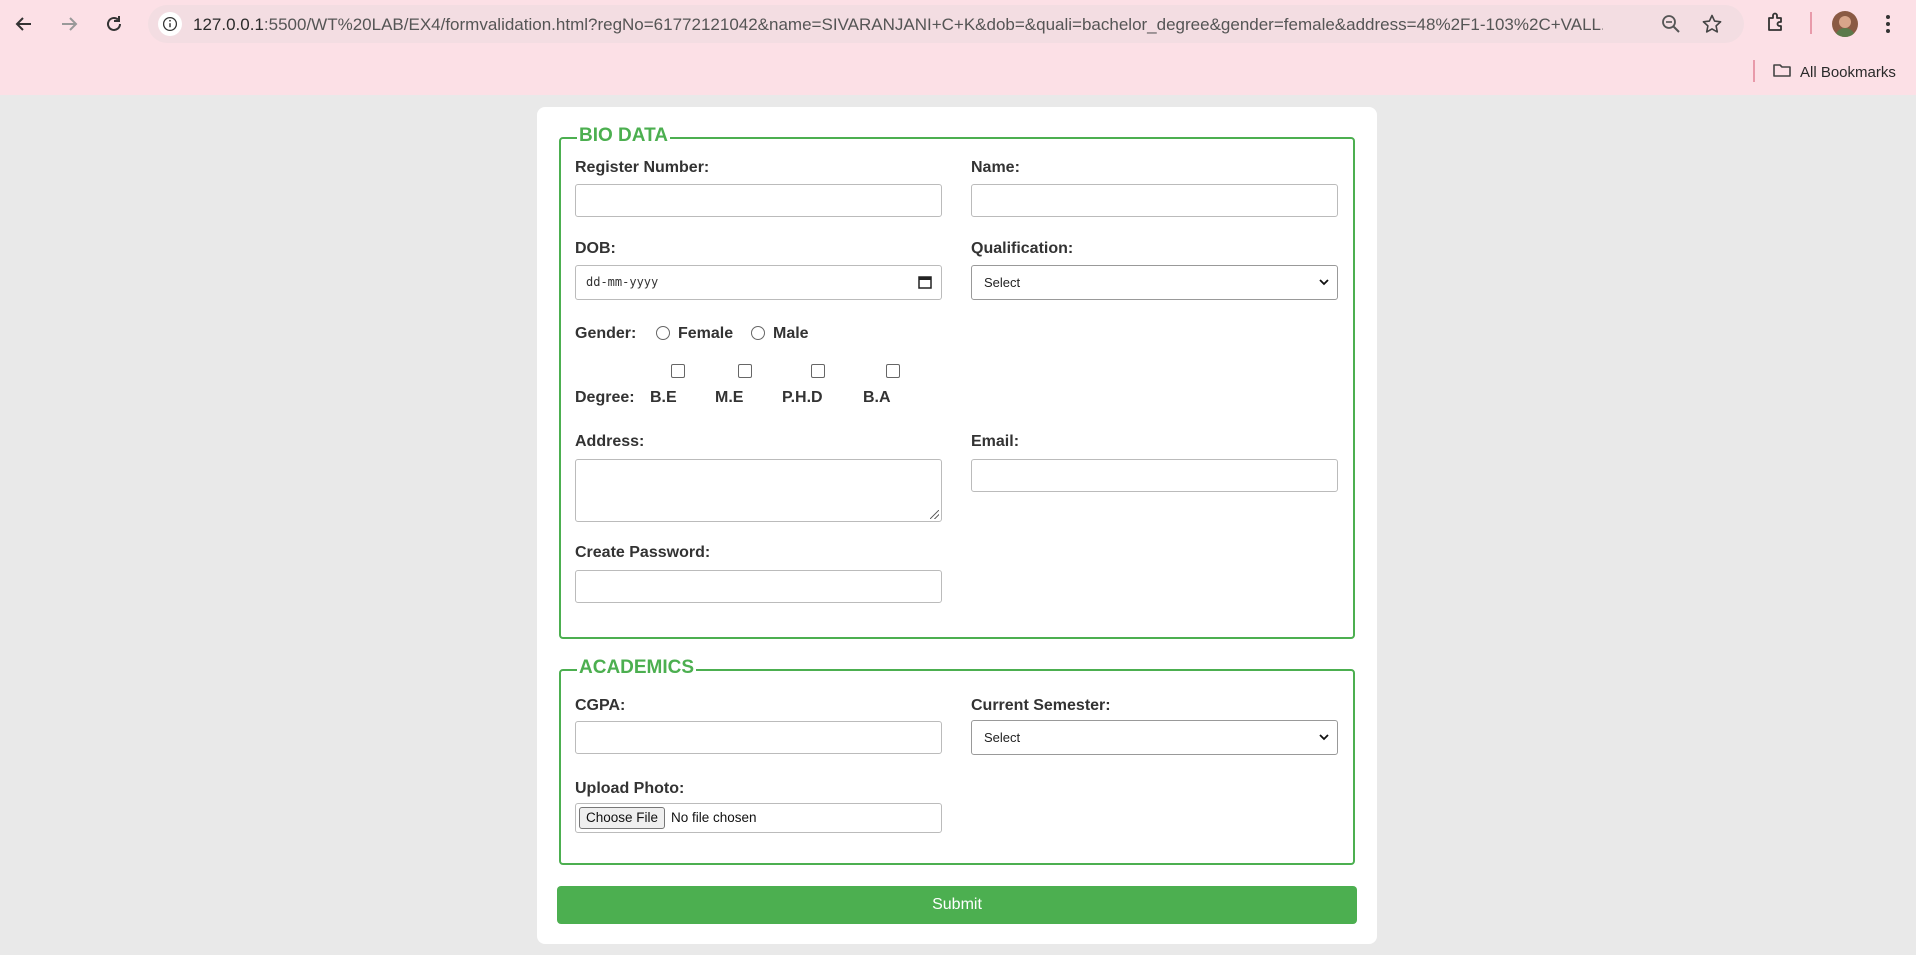 Image resolution: width=1916 pixels, height=955 pixels. Describe the element at coordinates (758, 333) in the screenshot. I see `gender-male-radio` at that location.